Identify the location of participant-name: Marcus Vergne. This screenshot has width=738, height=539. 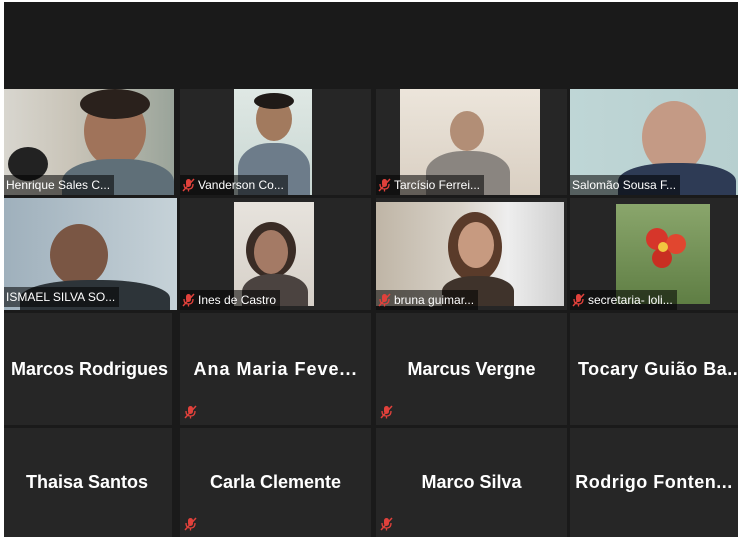
(471, 368).